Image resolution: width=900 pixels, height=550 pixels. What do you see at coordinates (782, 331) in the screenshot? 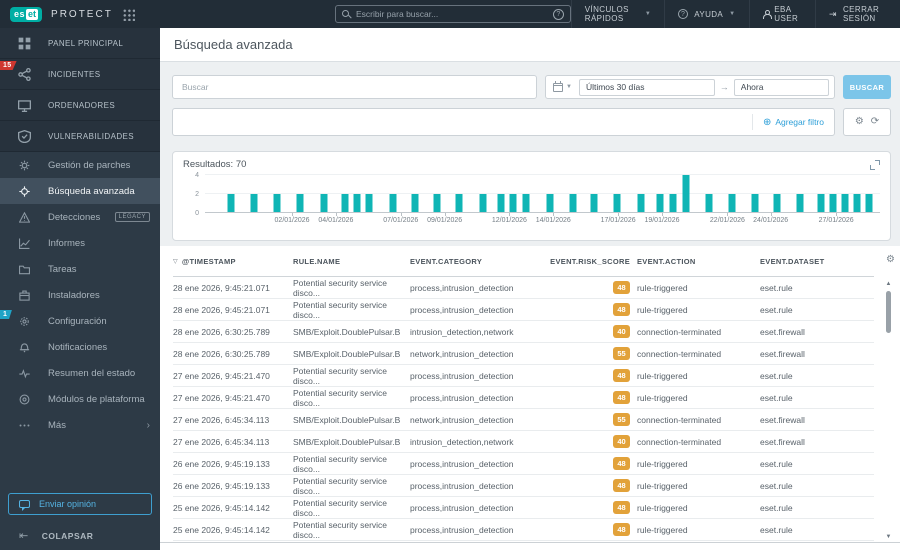
I see `cell-dataset: eset.firewall` at bounding box center [782, 331].